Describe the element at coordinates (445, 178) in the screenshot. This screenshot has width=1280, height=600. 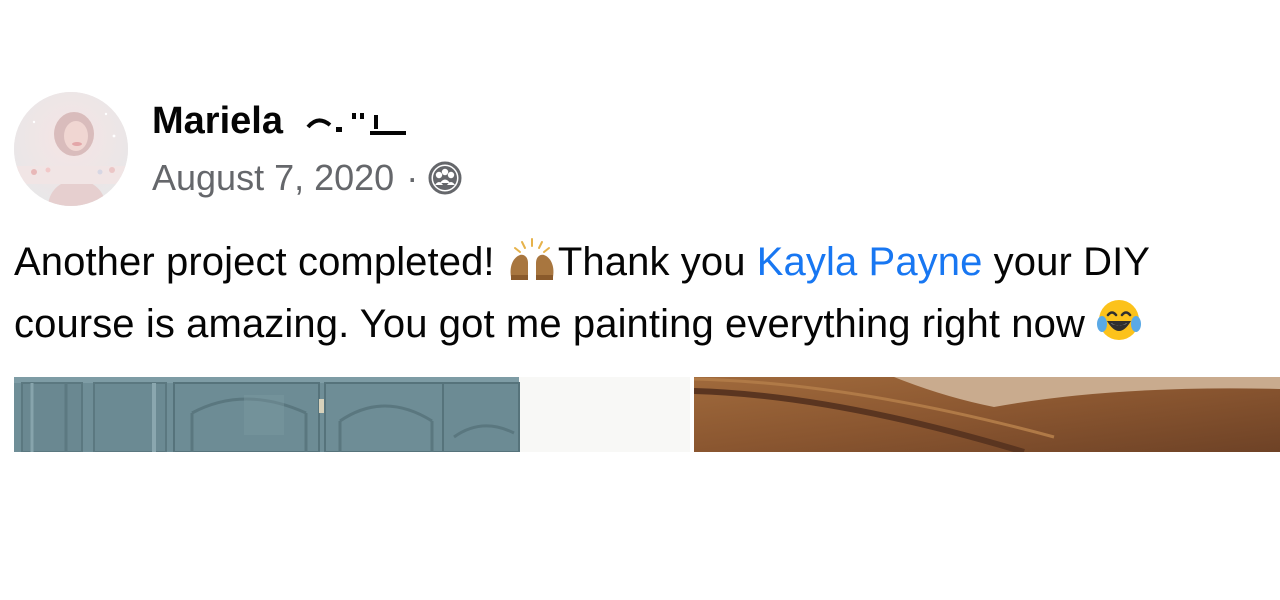
I see `friends-icon` at that location.